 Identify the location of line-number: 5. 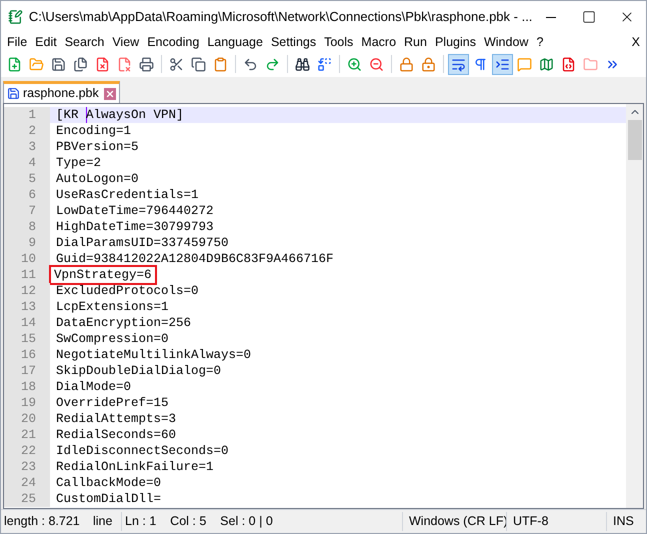
(27, 179).